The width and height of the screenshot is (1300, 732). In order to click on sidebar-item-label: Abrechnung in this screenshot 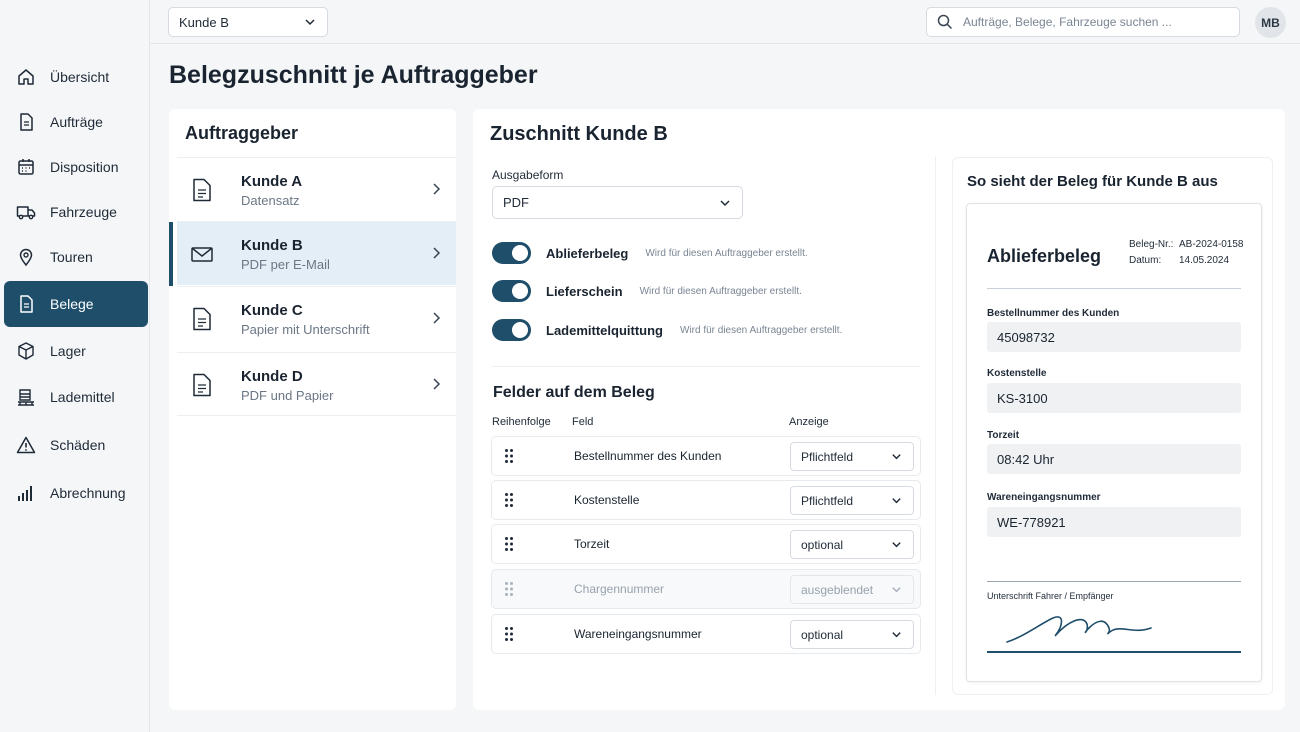, I will do `click(88, 493)`.